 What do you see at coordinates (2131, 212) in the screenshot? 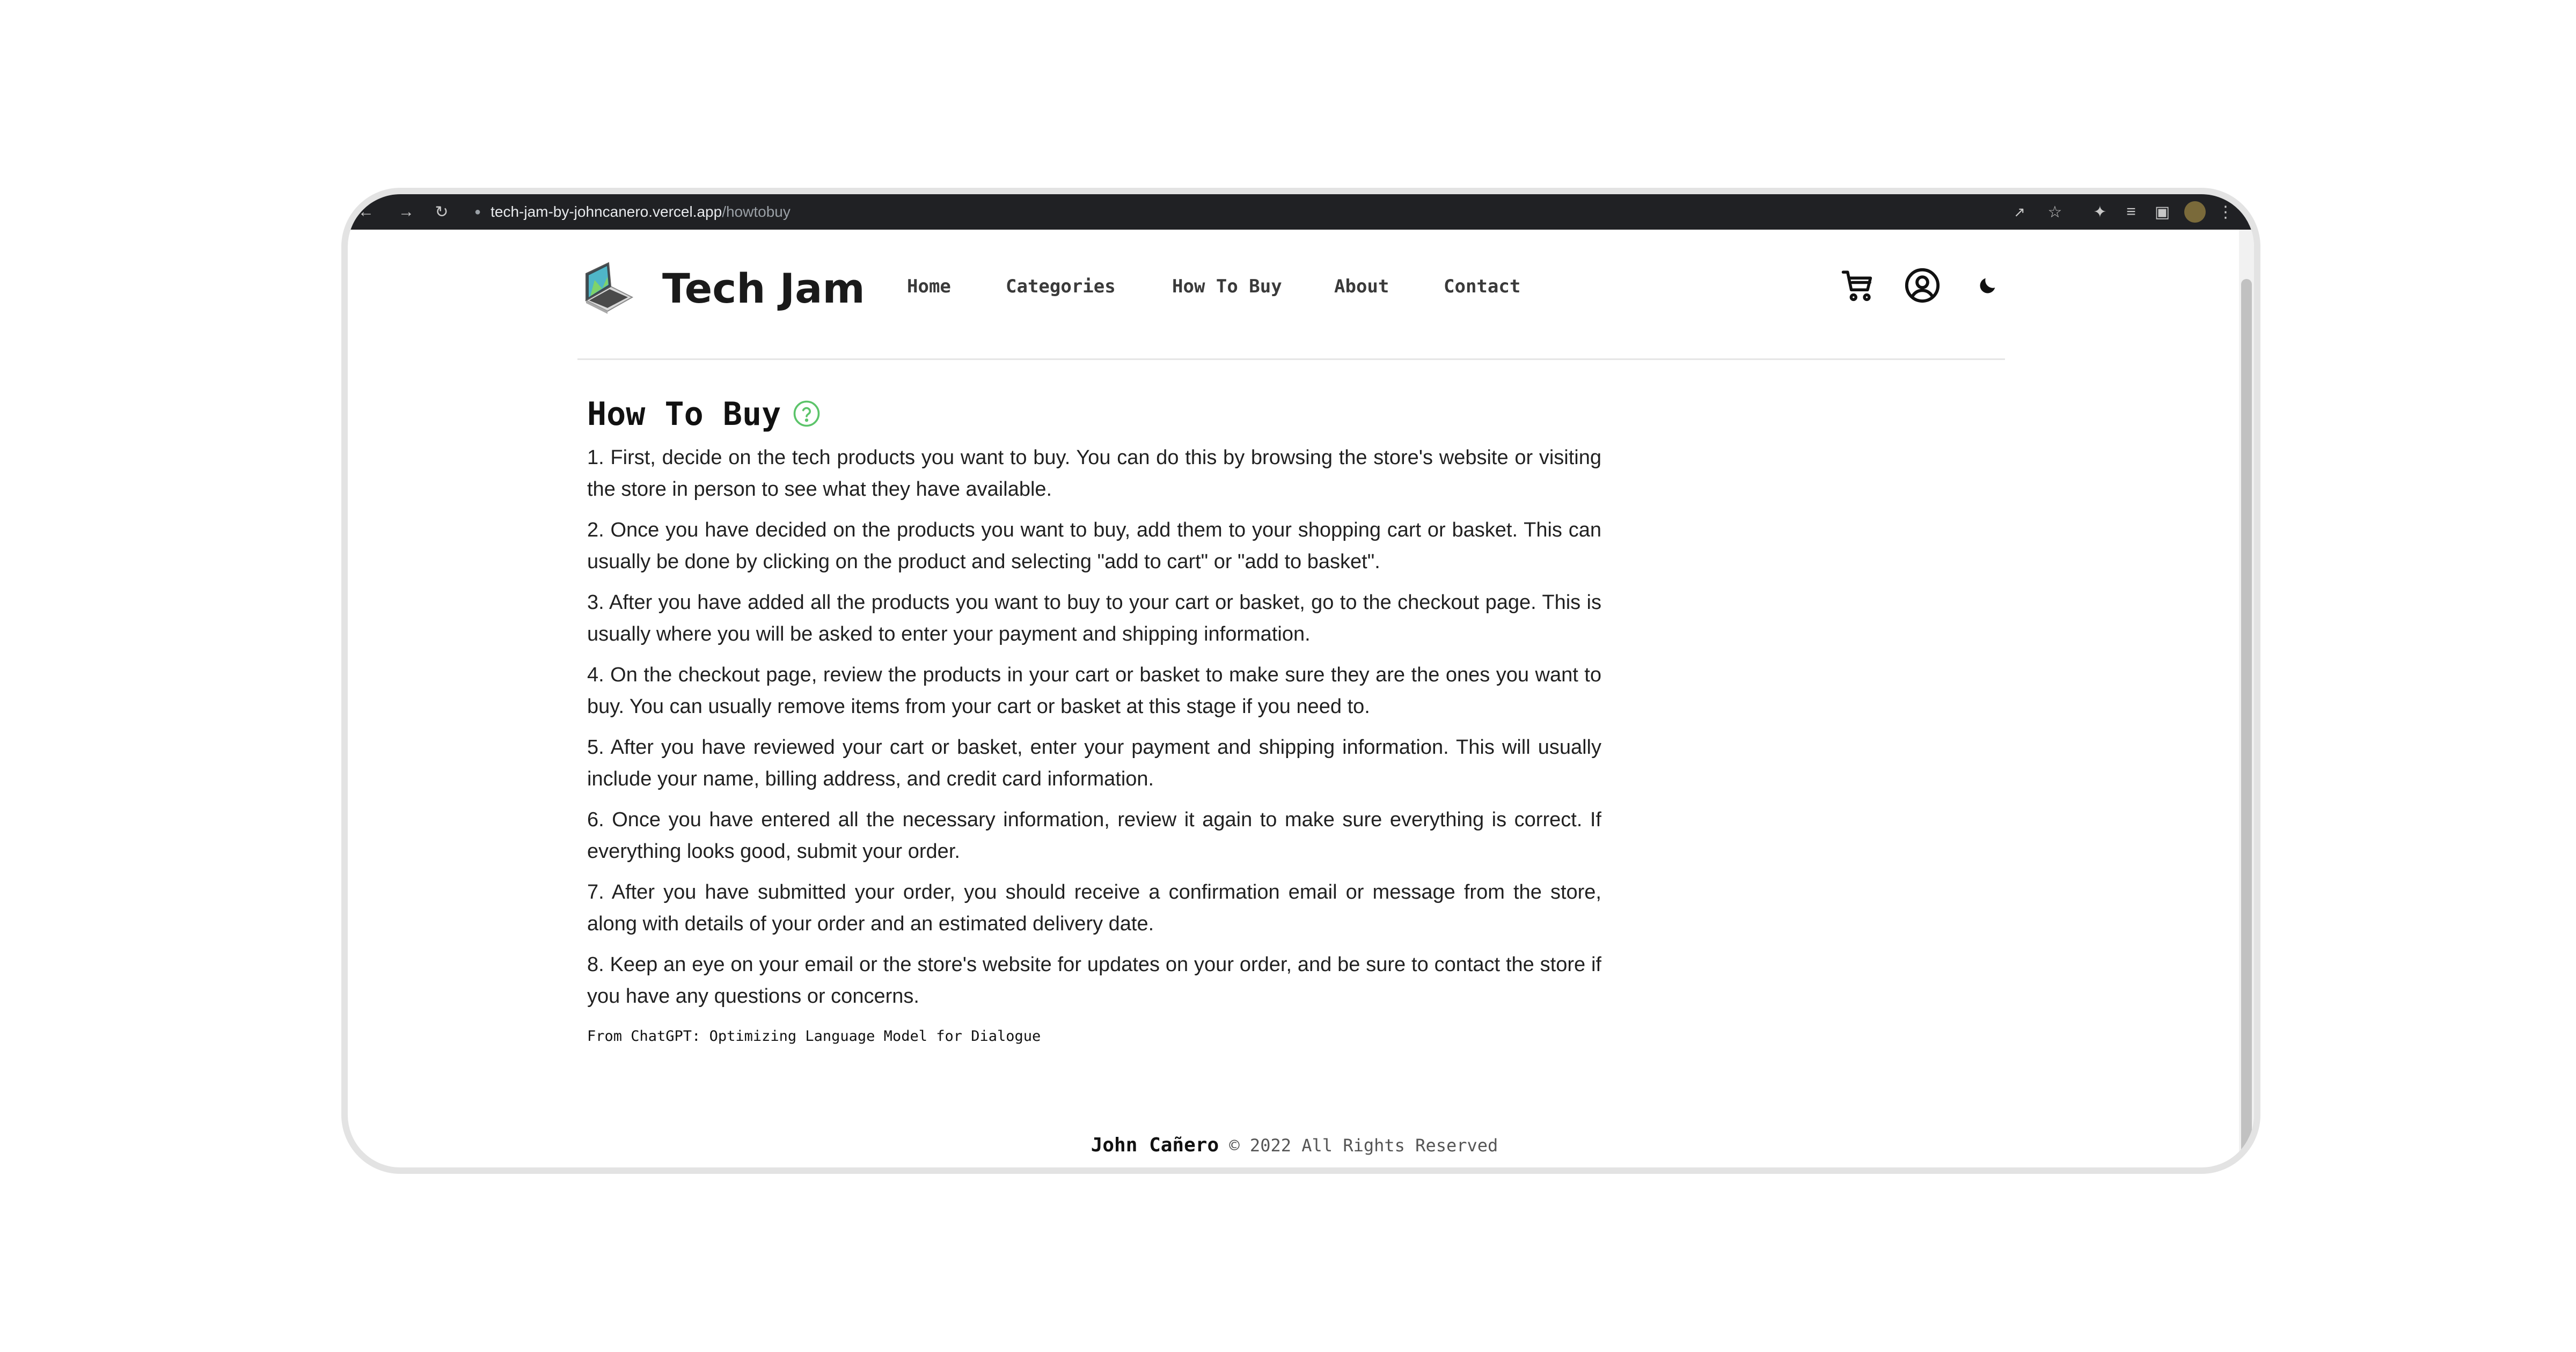
I see `reading-list-icon: ≡` at bounding box center [2131, 212].